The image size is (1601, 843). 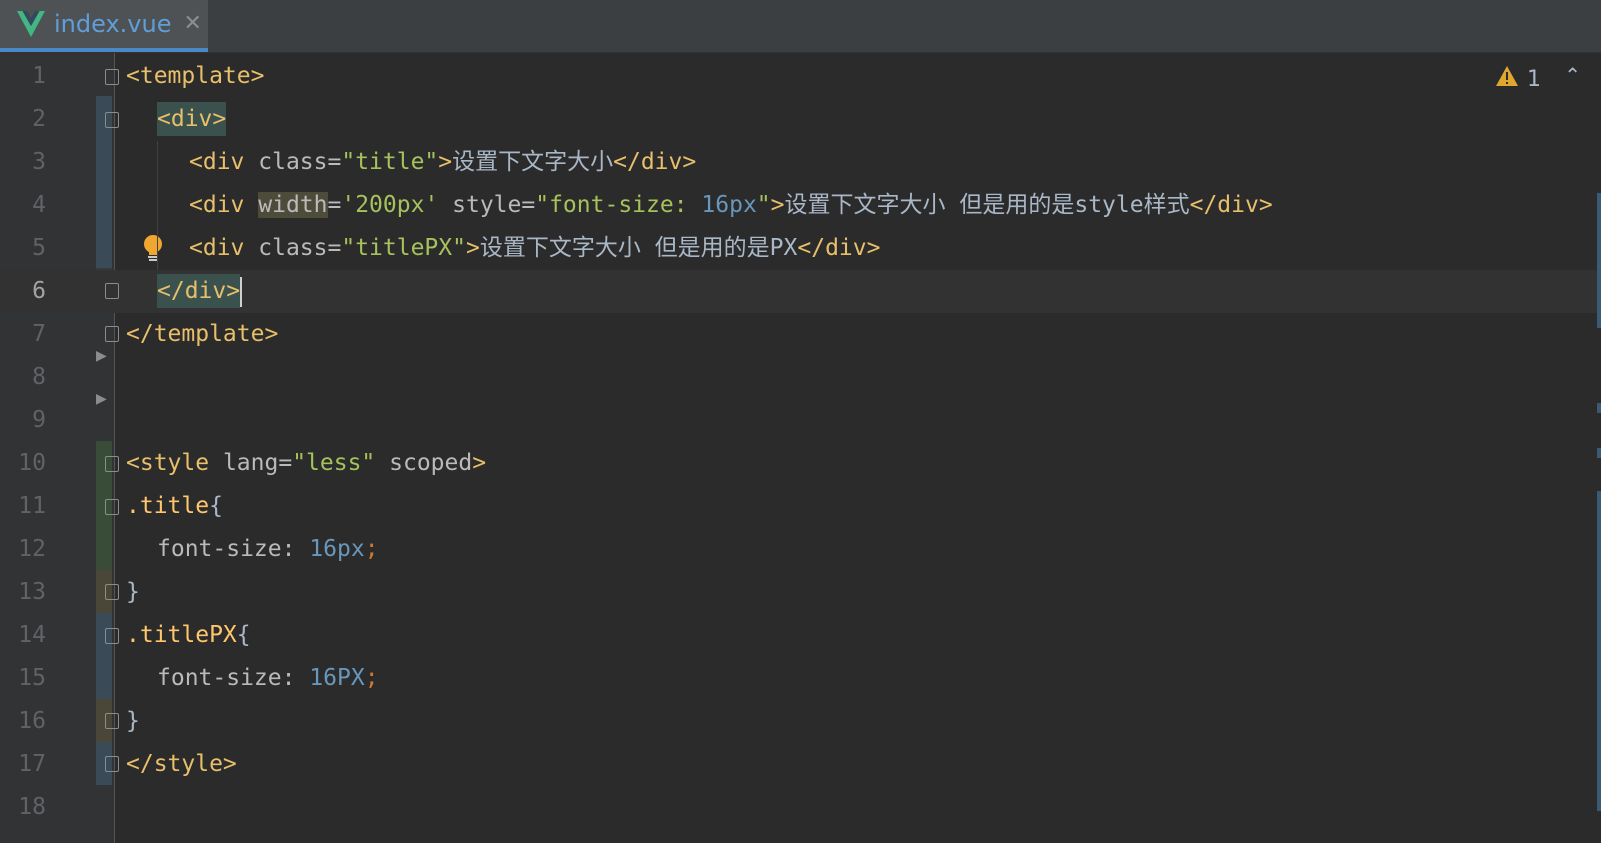 What do you see at coordinates (32, 678) in the screenshot?
I see `line-number: 15` at bounding box center [32, 678].